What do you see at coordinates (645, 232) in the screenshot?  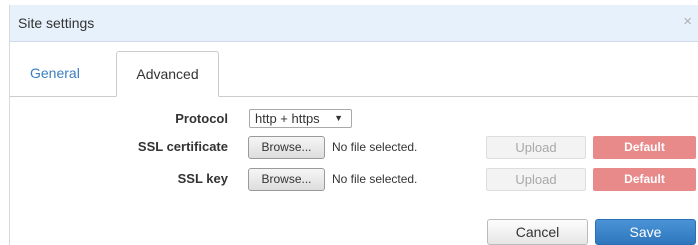 I see `save-button: Save` at bounding box center [645, 232].